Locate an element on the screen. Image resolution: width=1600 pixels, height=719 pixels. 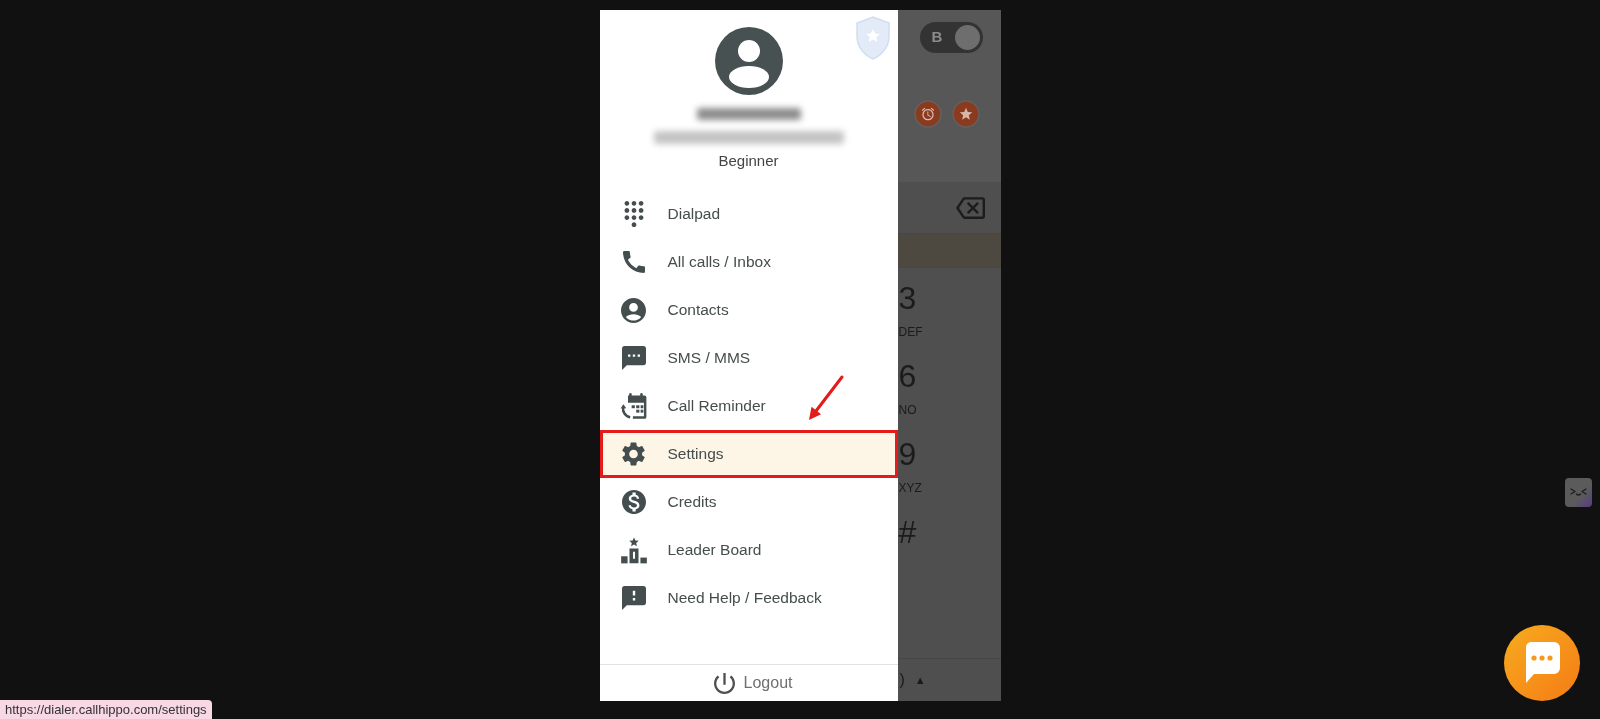
dollar-coin-icon is located at coordinates (633, 502).